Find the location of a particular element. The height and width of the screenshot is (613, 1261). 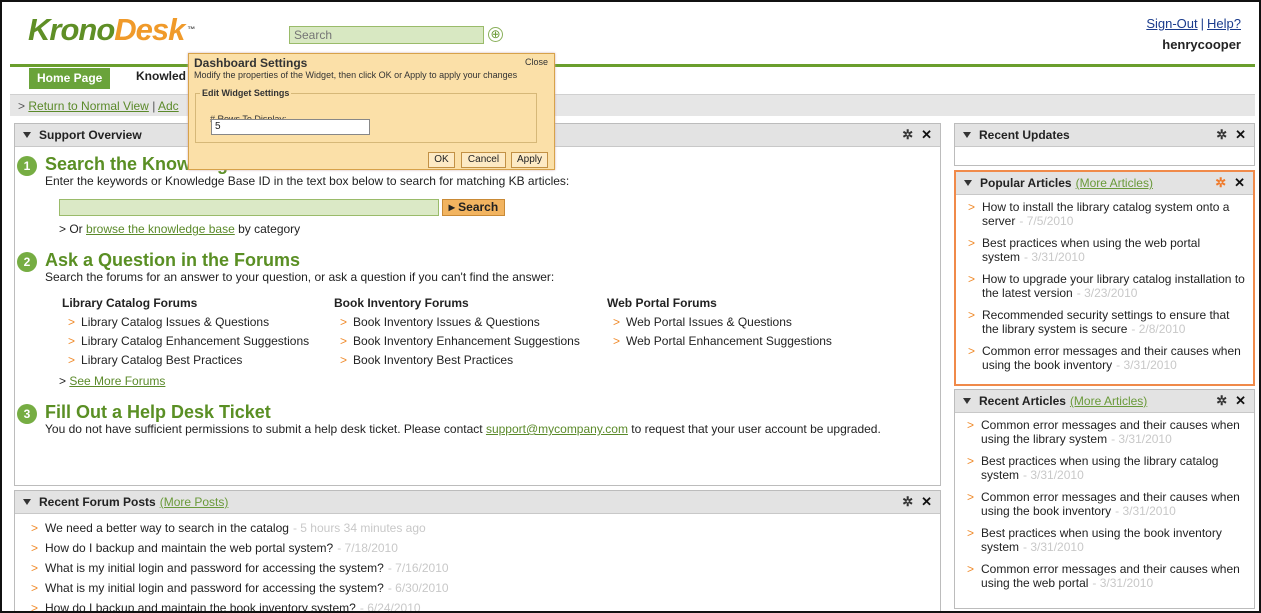

search-go-icon: ⊕ is located at coordinates (495, 34).